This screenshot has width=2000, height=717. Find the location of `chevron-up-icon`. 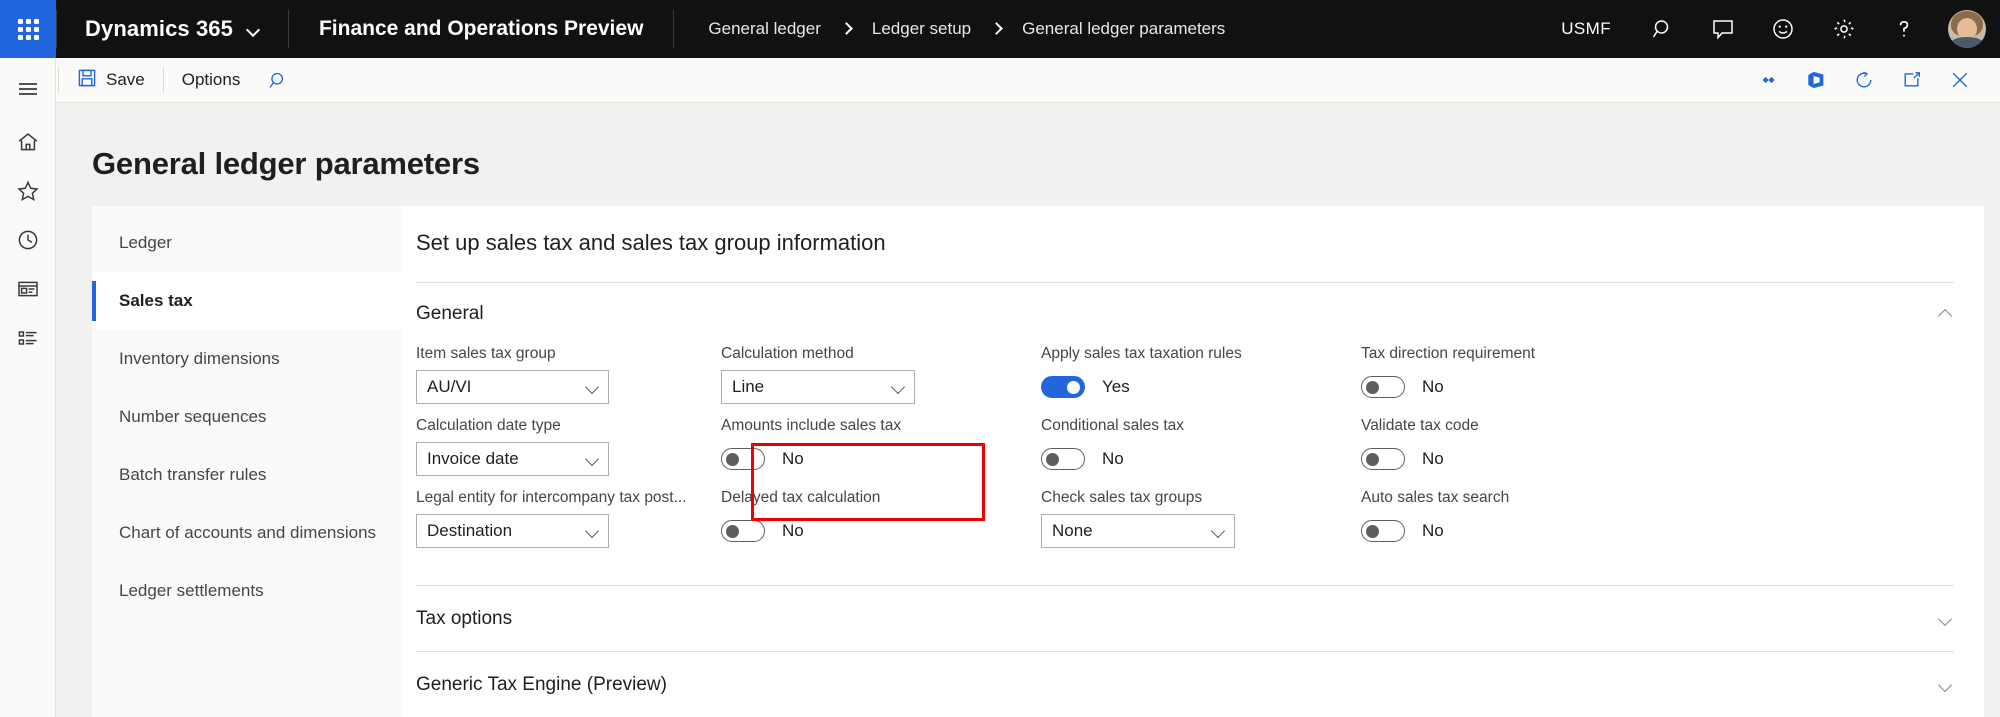

chevron-up-icon is located at coordinates (1946, 314).